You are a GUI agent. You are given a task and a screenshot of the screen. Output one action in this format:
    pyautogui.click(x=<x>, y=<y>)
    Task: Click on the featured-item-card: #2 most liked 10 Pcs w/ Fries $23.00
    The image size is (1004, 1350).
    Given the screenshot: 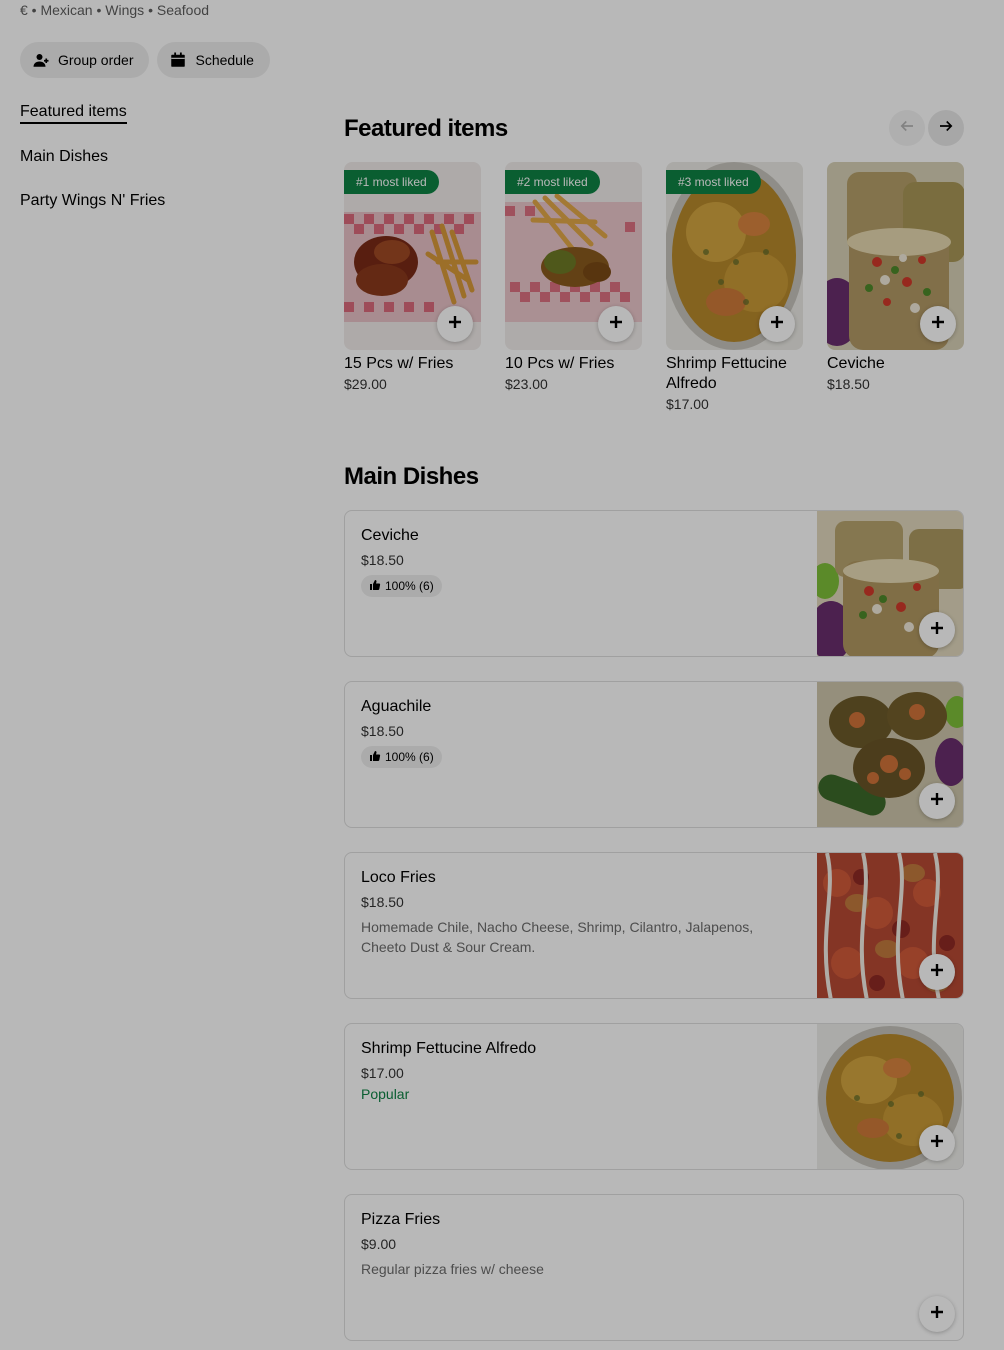 What is the action you would take?
    pyautogui.click(x=573, y=278)
    